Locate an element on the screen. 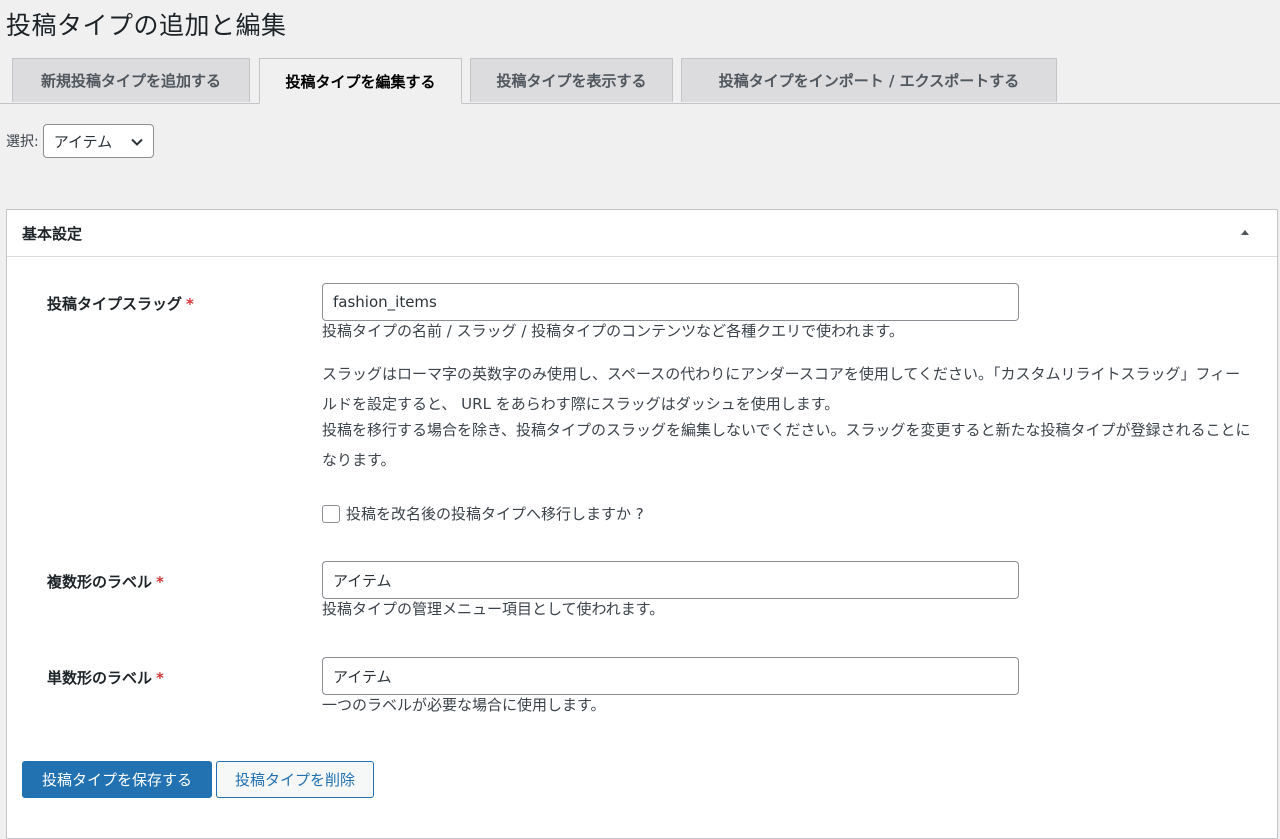 The image size is (1280, 839). select-value: アイテム is located at coordinates (83, 141).